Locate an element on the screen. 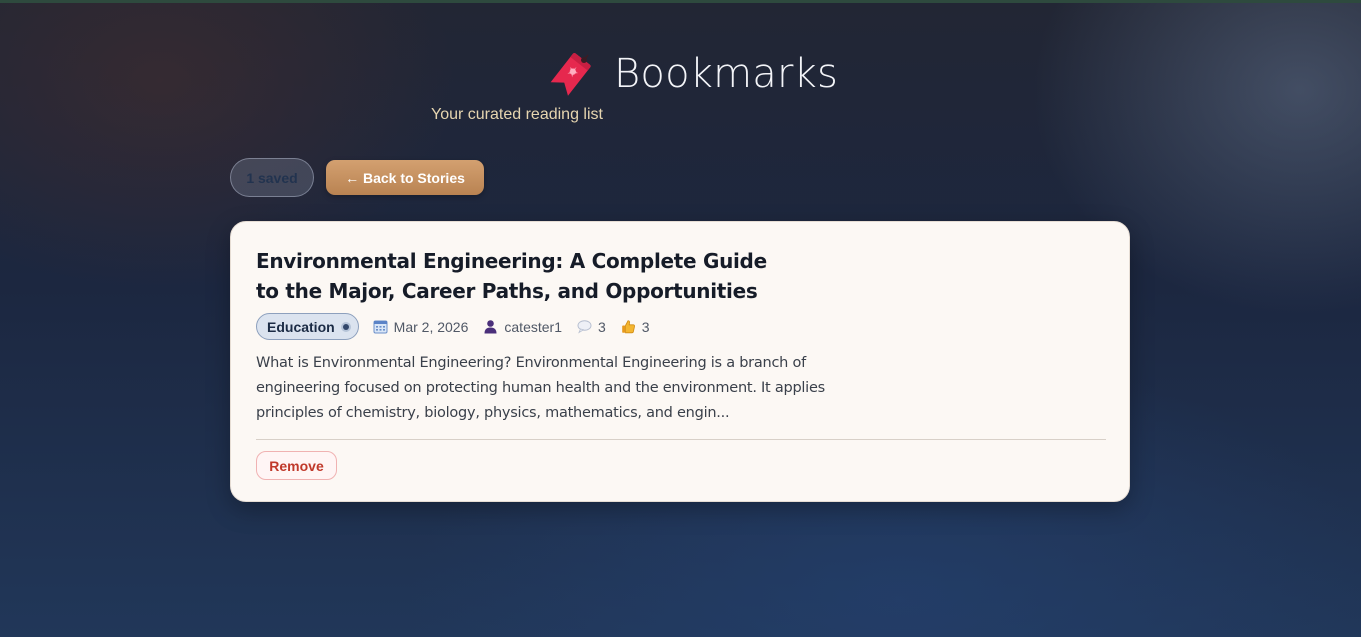 The image size is (1361, 637). title-row: Bookmarks is located at coordinates (693, 74).